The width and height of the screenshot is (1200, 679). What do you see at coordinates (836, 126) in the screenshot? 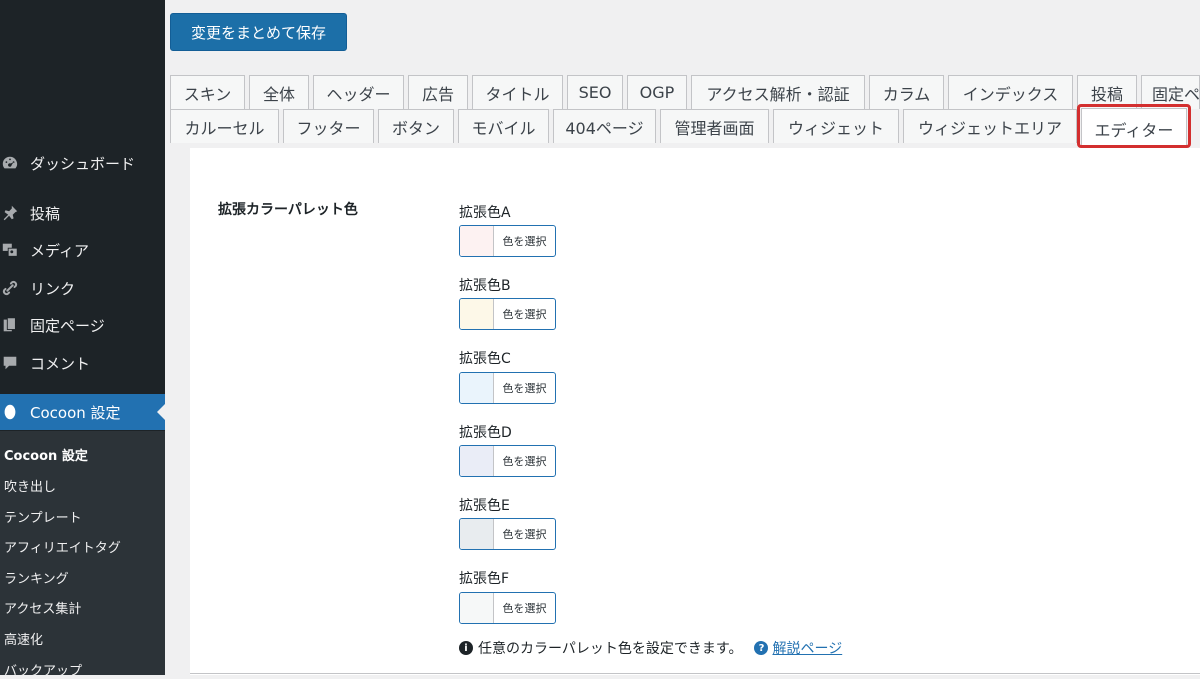
I see `tab-widget: ウィジェット` at bounding box center [836, 126].